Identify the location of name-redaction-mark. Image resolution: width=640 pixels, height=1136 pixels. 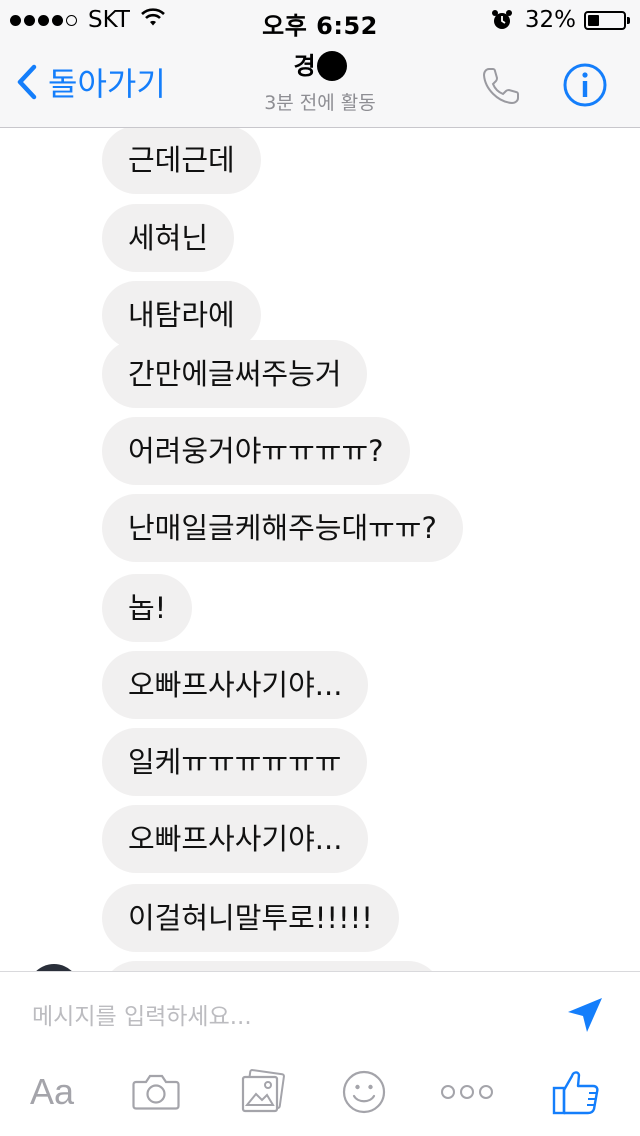
(331, 66).